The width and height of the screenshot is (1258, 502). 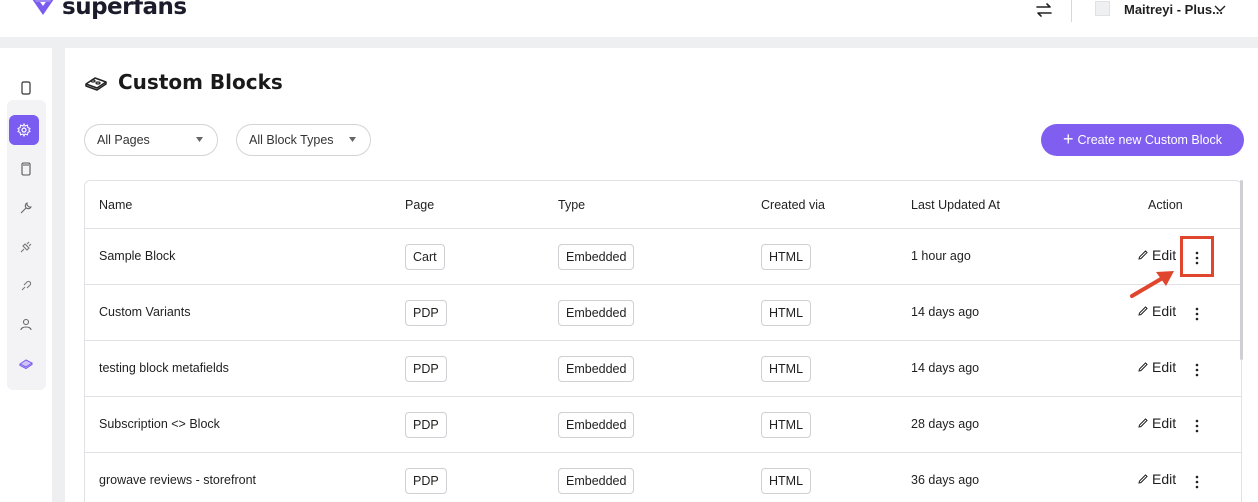 What do you see at coordinates (115, 205) in the screenshot?
I see `column-header-name: Name` at bounding box center [115, 205].